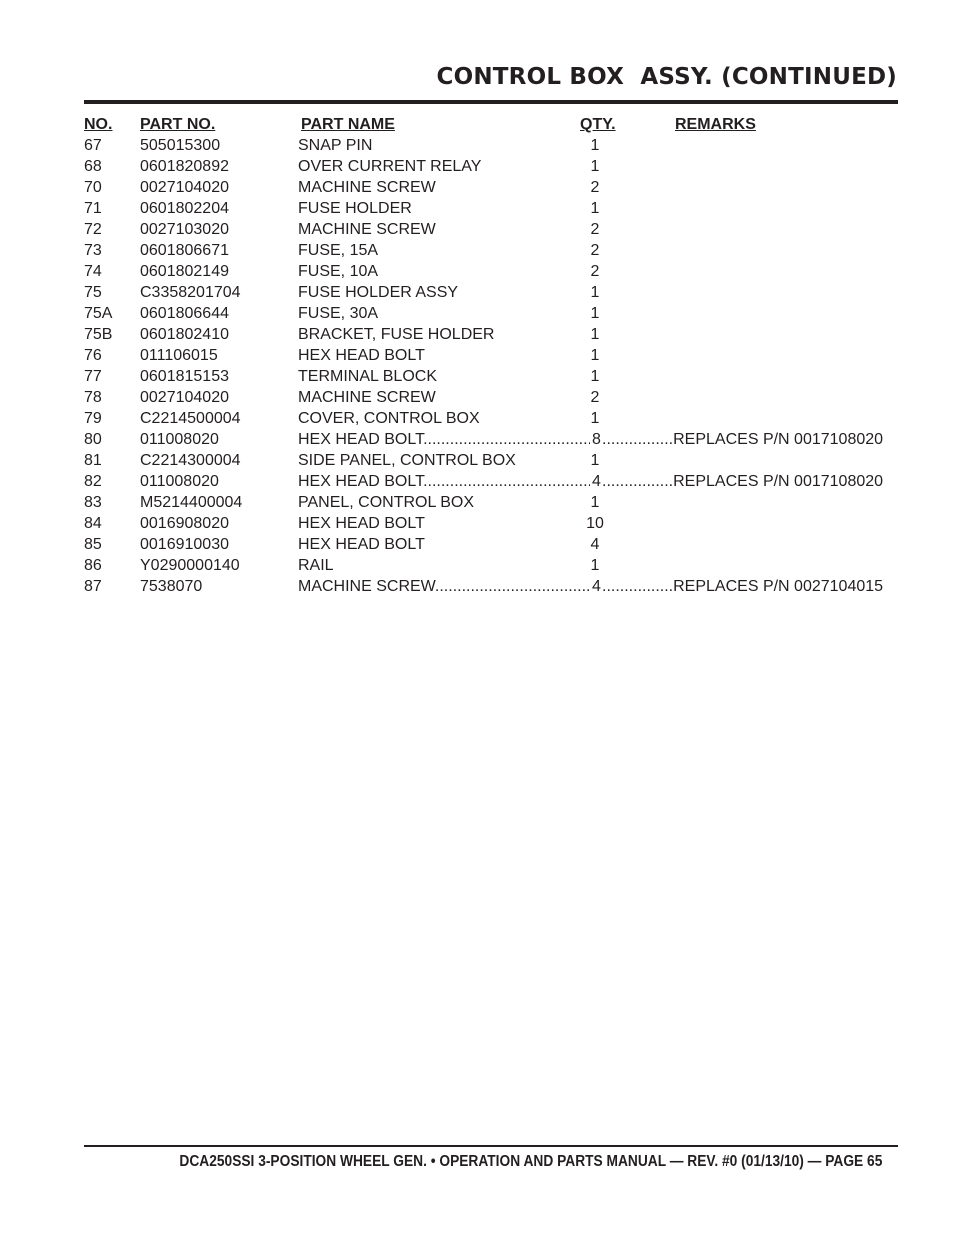  Describe the element at coordinates (407, 460) in the screenshot. I see `part-name: SIDE PANEL, CONTROL BOX` at that location.